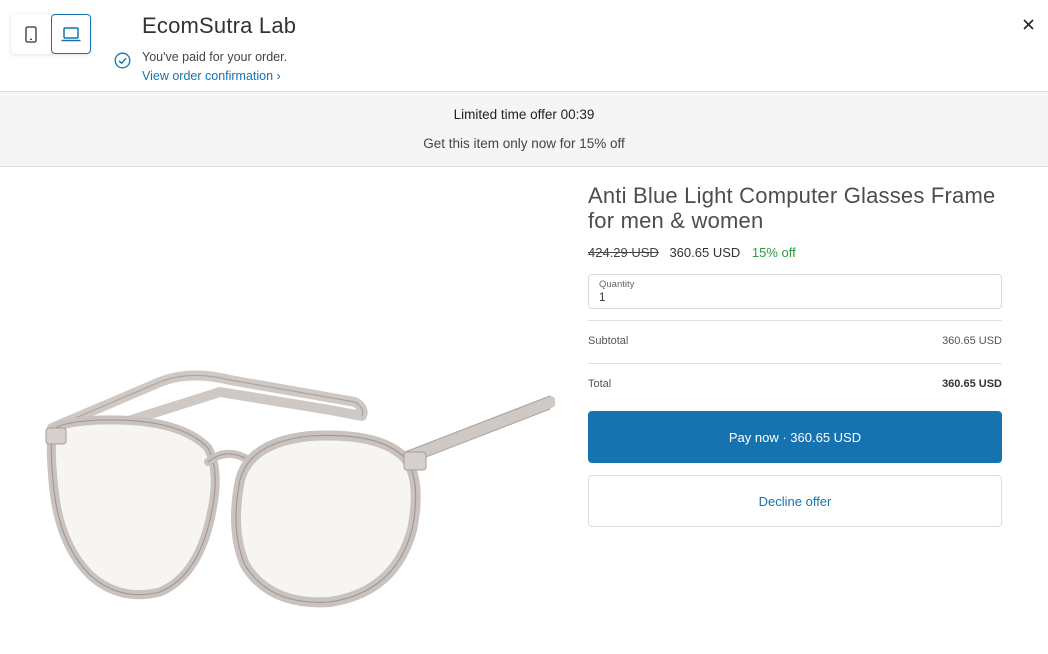 The width and height of the screenshot is (1048, 654). I want to click on quantity-value: 1, so click(602, 298).